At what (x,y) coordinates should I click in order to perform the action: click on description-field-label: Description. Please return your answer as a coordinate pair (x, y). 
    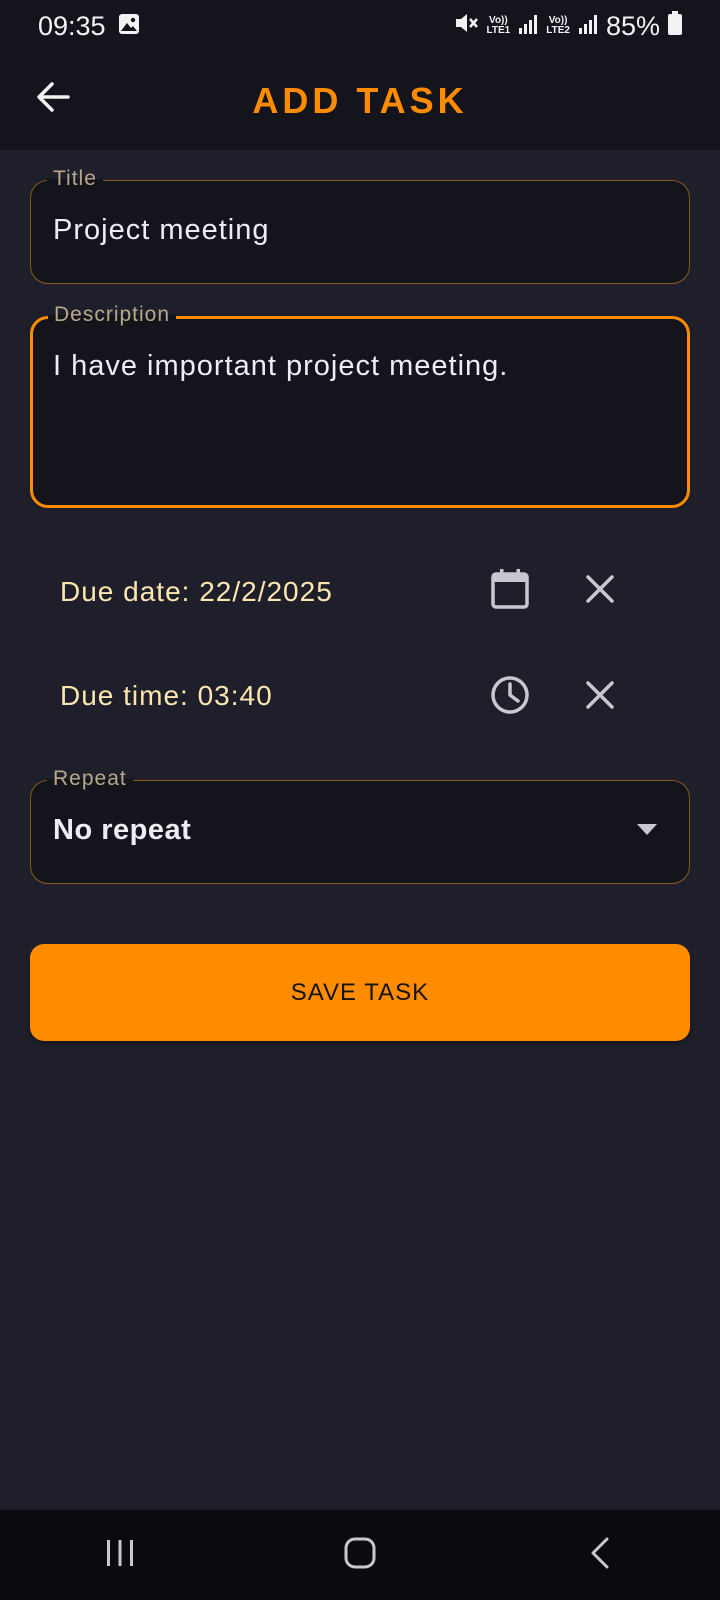
    Looking at the image, I should click on (112, 315).